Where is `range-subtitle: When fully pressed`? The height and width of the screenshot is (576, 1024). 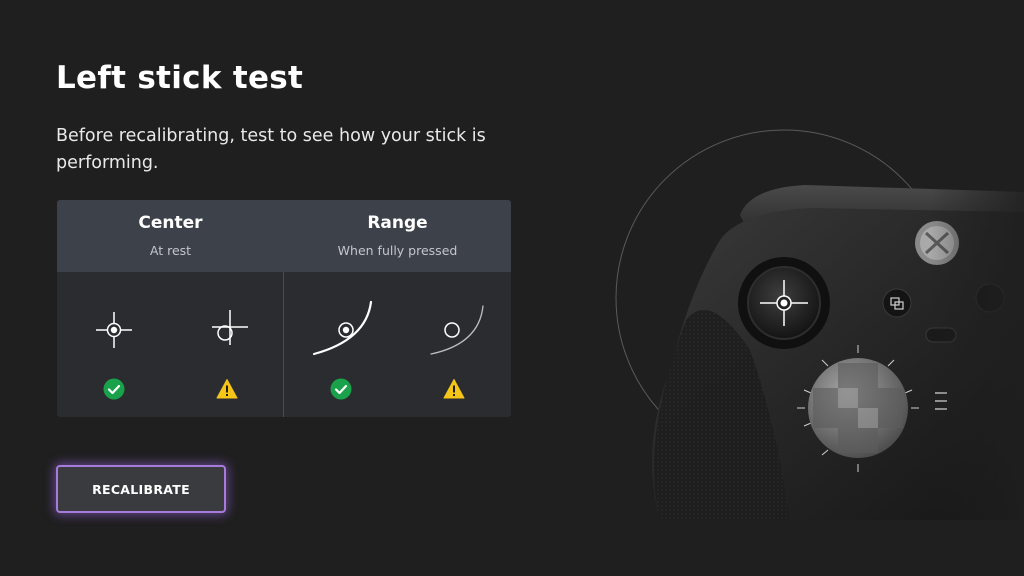
range-subtitle: When fully pressed is located at coordinates (397, 250).